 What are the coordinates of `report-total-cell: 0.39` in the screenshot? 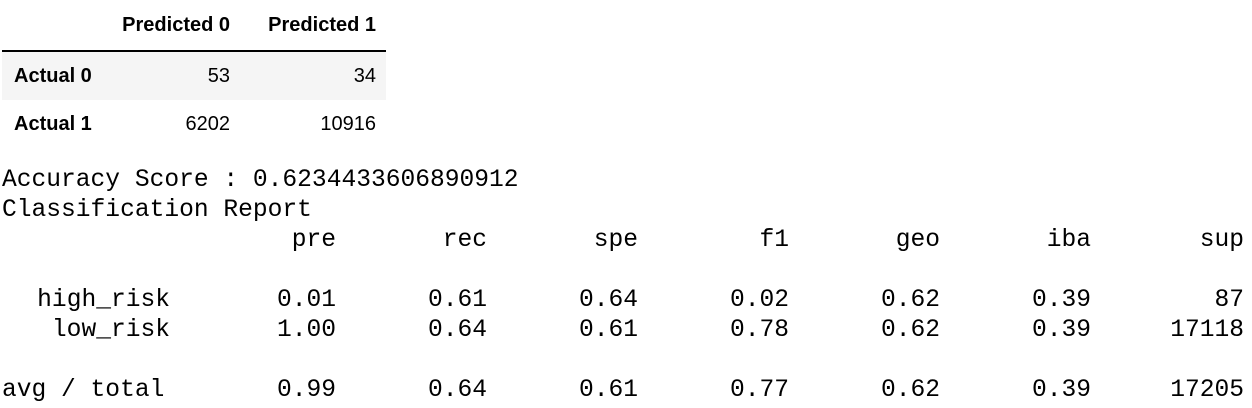 It's located at (1061, 390).